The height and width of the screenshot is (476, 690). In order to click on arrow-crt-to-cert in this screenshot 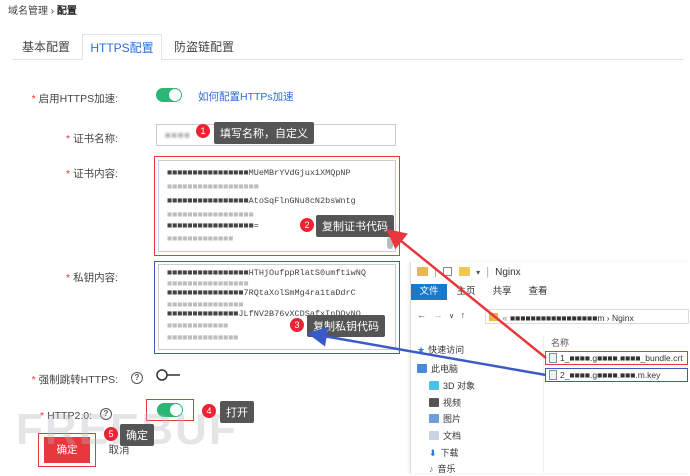, I will do `click(466, 293)`.